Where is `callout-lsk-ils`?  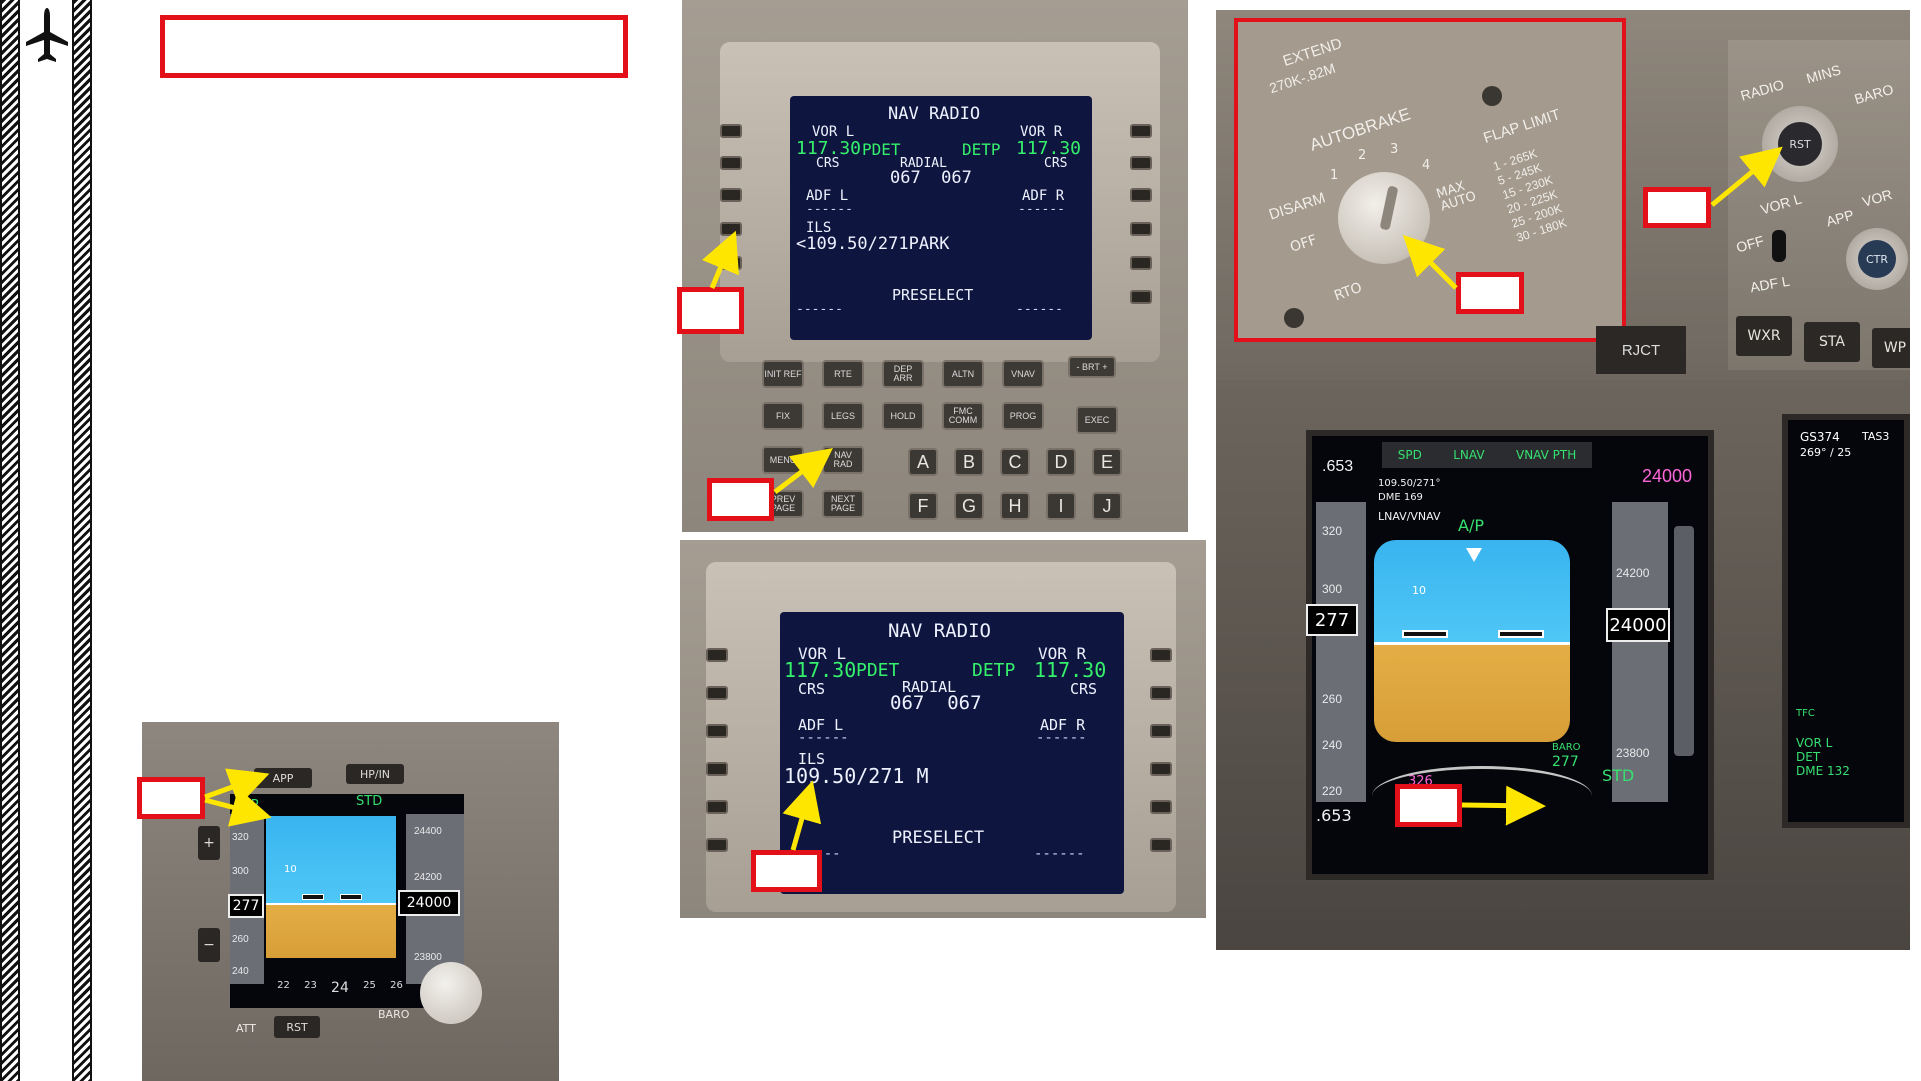
callout-lsk-ils is located at coordinates (710, 310).